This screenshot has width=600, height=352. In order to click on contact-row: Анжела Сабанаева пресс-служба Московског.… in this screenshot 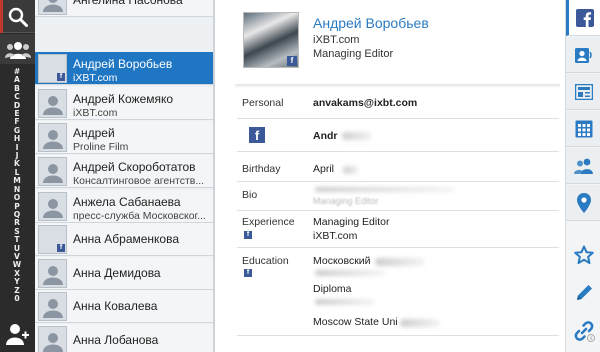, I will do `click(124, 206)`.